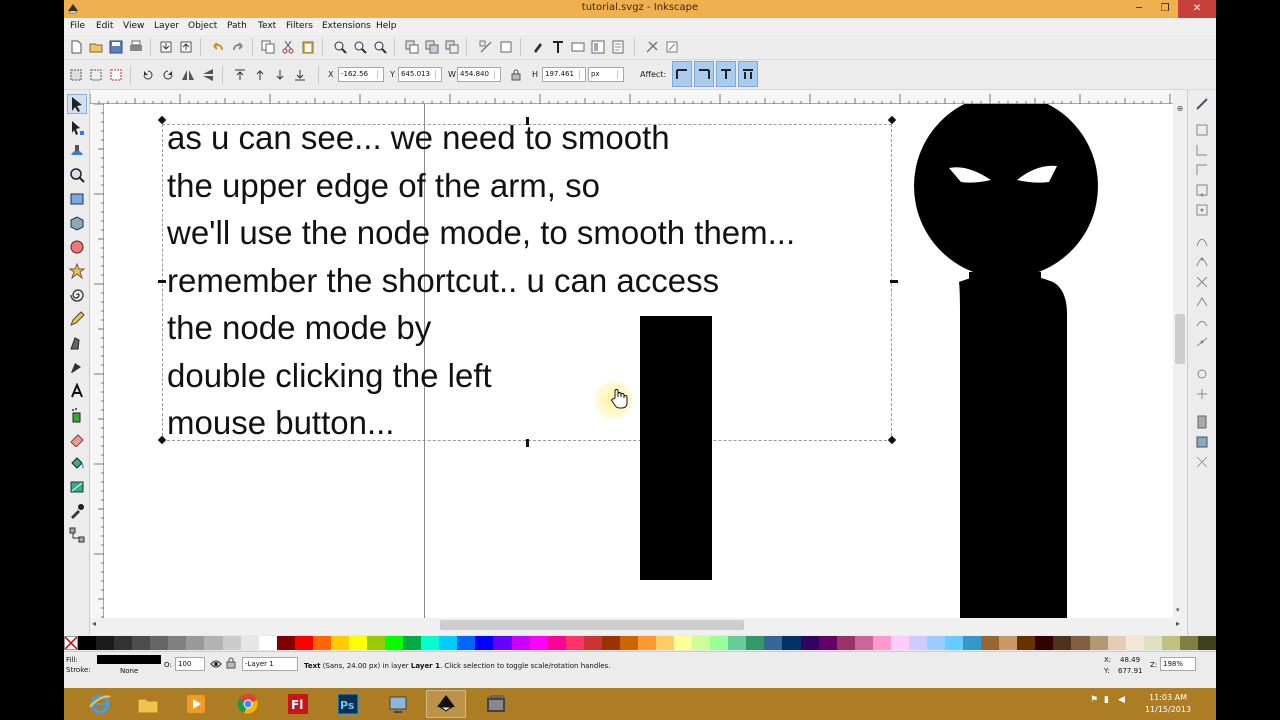 This screenshot has width=1280, height=720. What do you see at coordinates (77, 439) in the screenshot?
I see `eraser-tool-icon` at bounding box center [77, 439].